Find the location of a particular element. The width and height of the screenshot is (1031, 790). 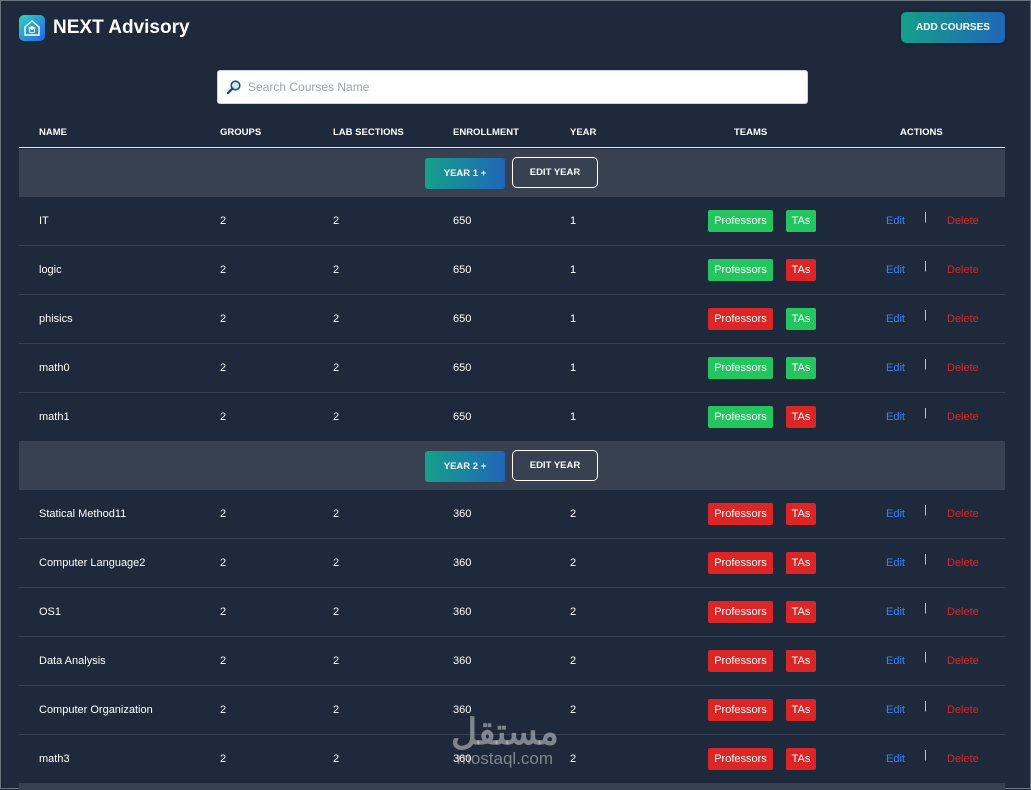

column-header-groups: GROUPS is located at coordinates (241, 132).